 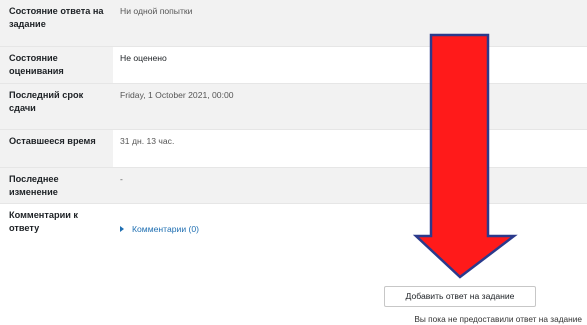 What do you see at coordinates (56, 65) in the screenshot?
I see `grading-status-label: Состояние оценивания` at bounding box center [56, 65].